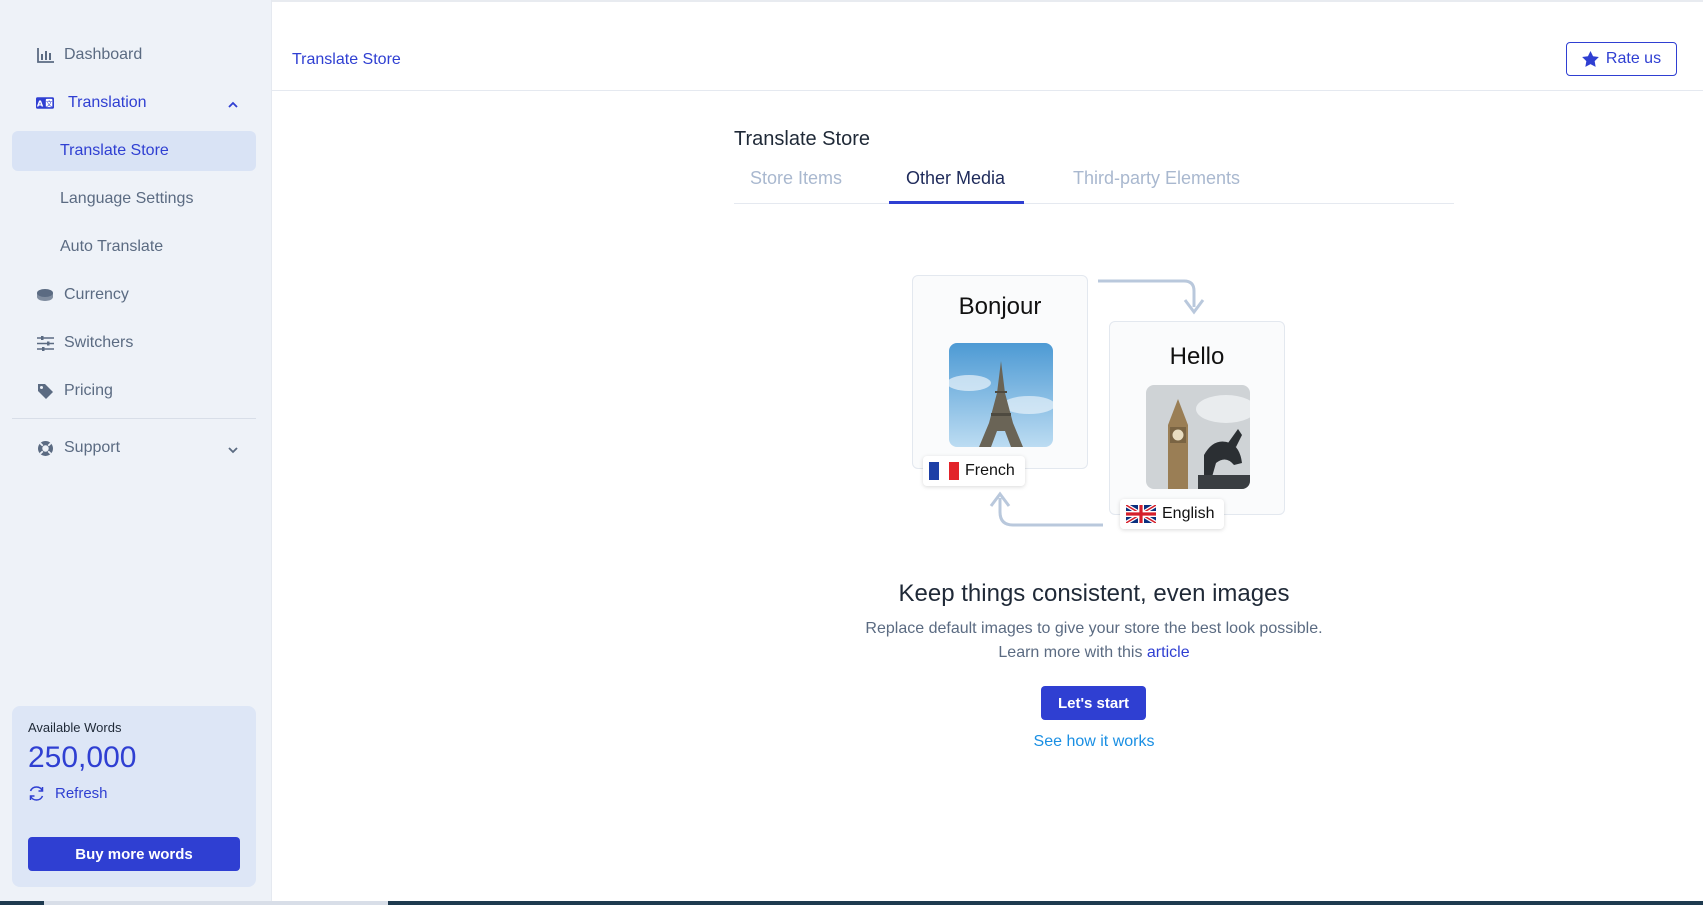  What do you see at coordinates (1093, 703) in the screenshot?
I see `lets-start-button: Let's start` at bounding box center [1093, 703].